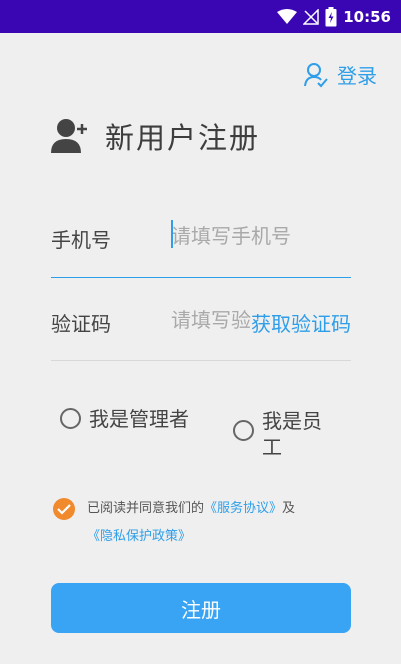 This screenshot has height=664, width=401. Describe the element at coordinates (243, 508) in the screenshot. I see `service-agreement-link: 《服务协议》` at that location.